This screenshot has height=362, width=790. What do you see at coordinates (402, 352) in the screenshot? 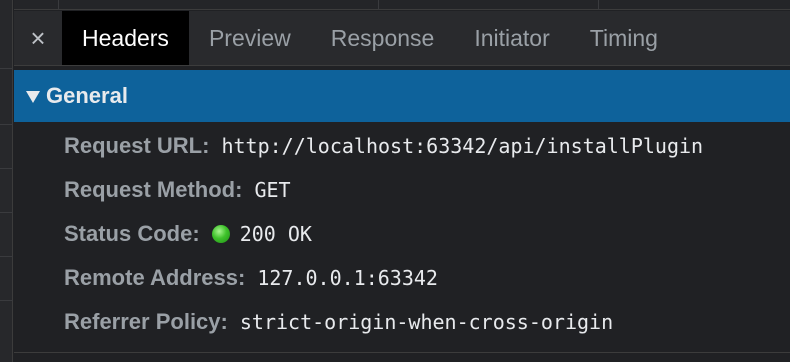
I see `section-divider` at bounding box center [402, 352].